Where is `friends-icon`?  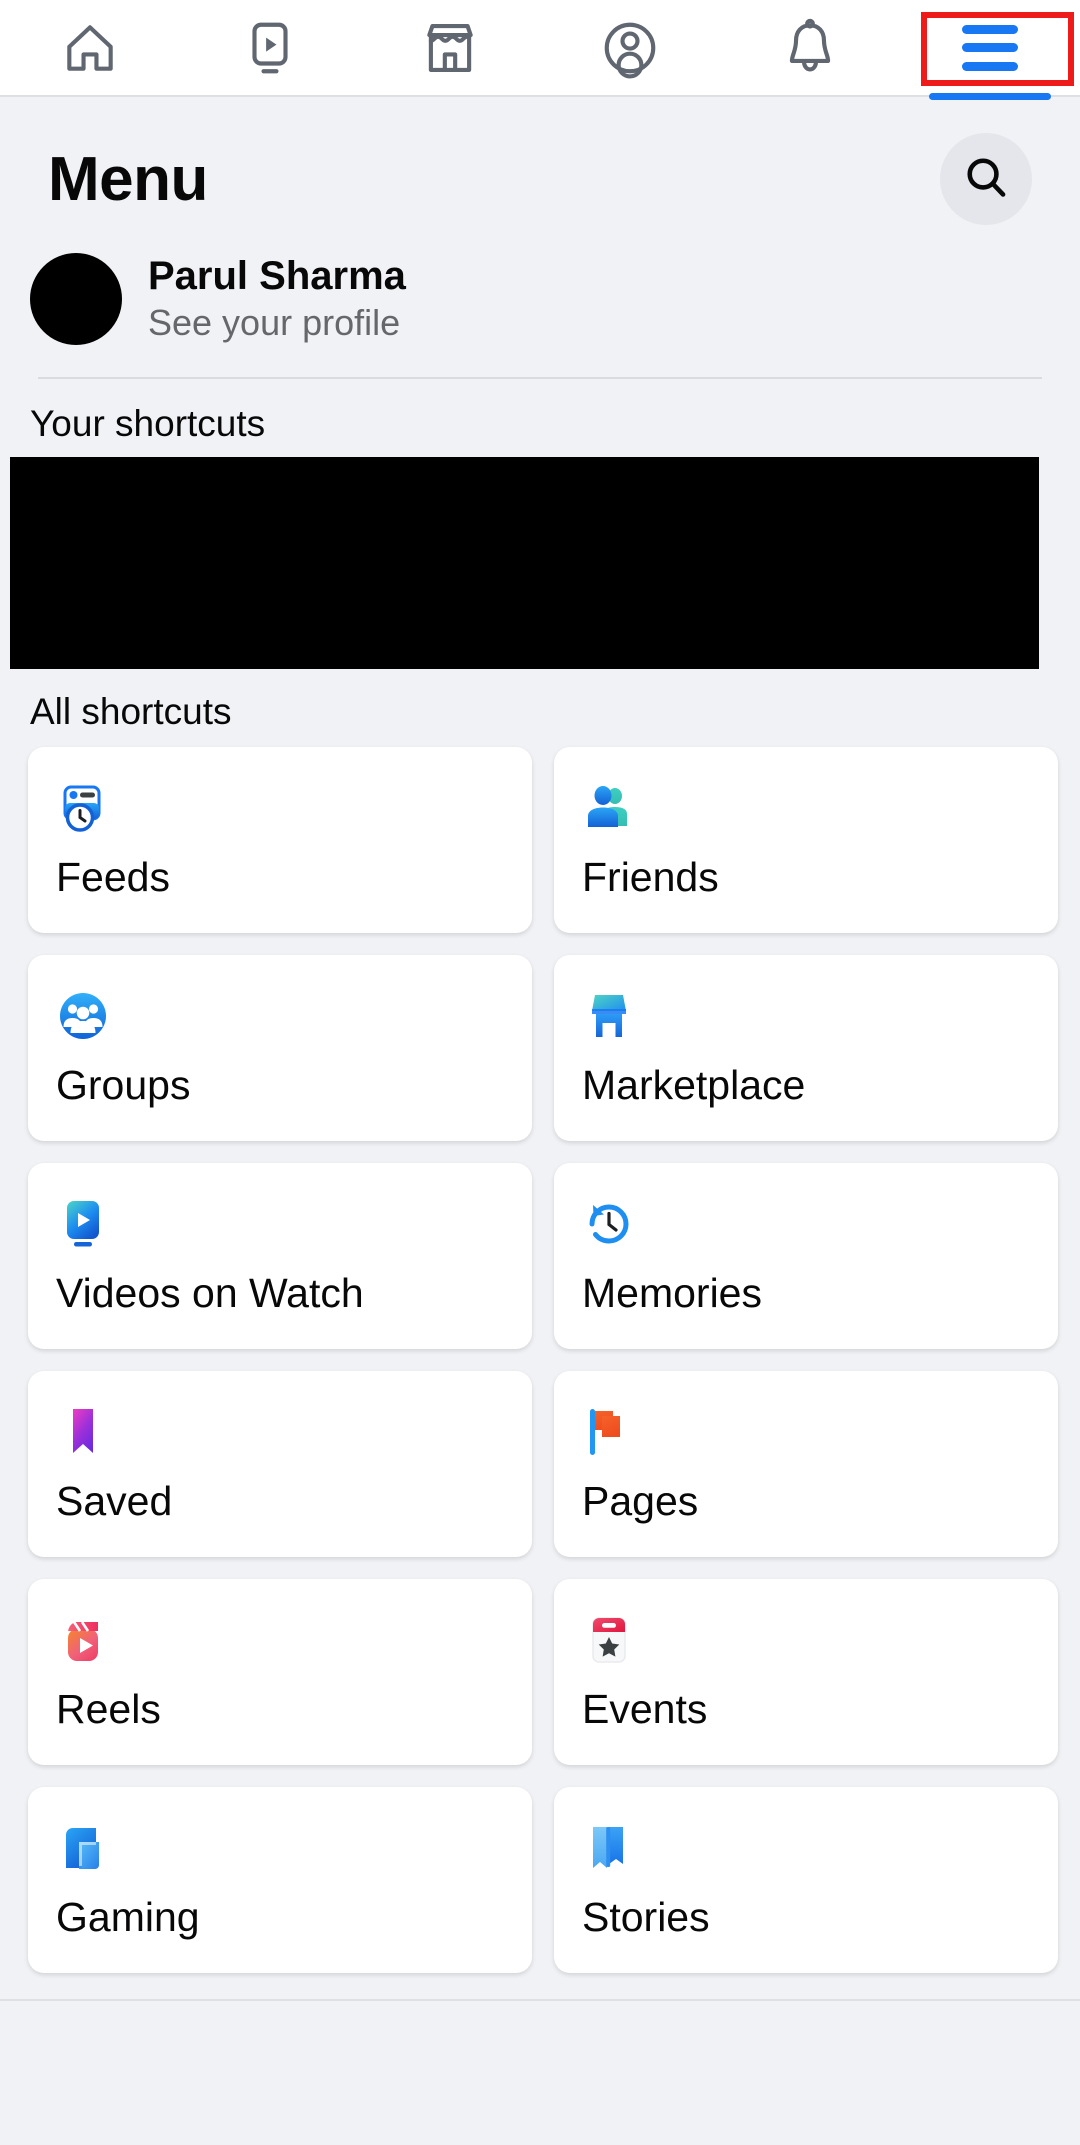 friends-icon is located at coordinates (609, 808).